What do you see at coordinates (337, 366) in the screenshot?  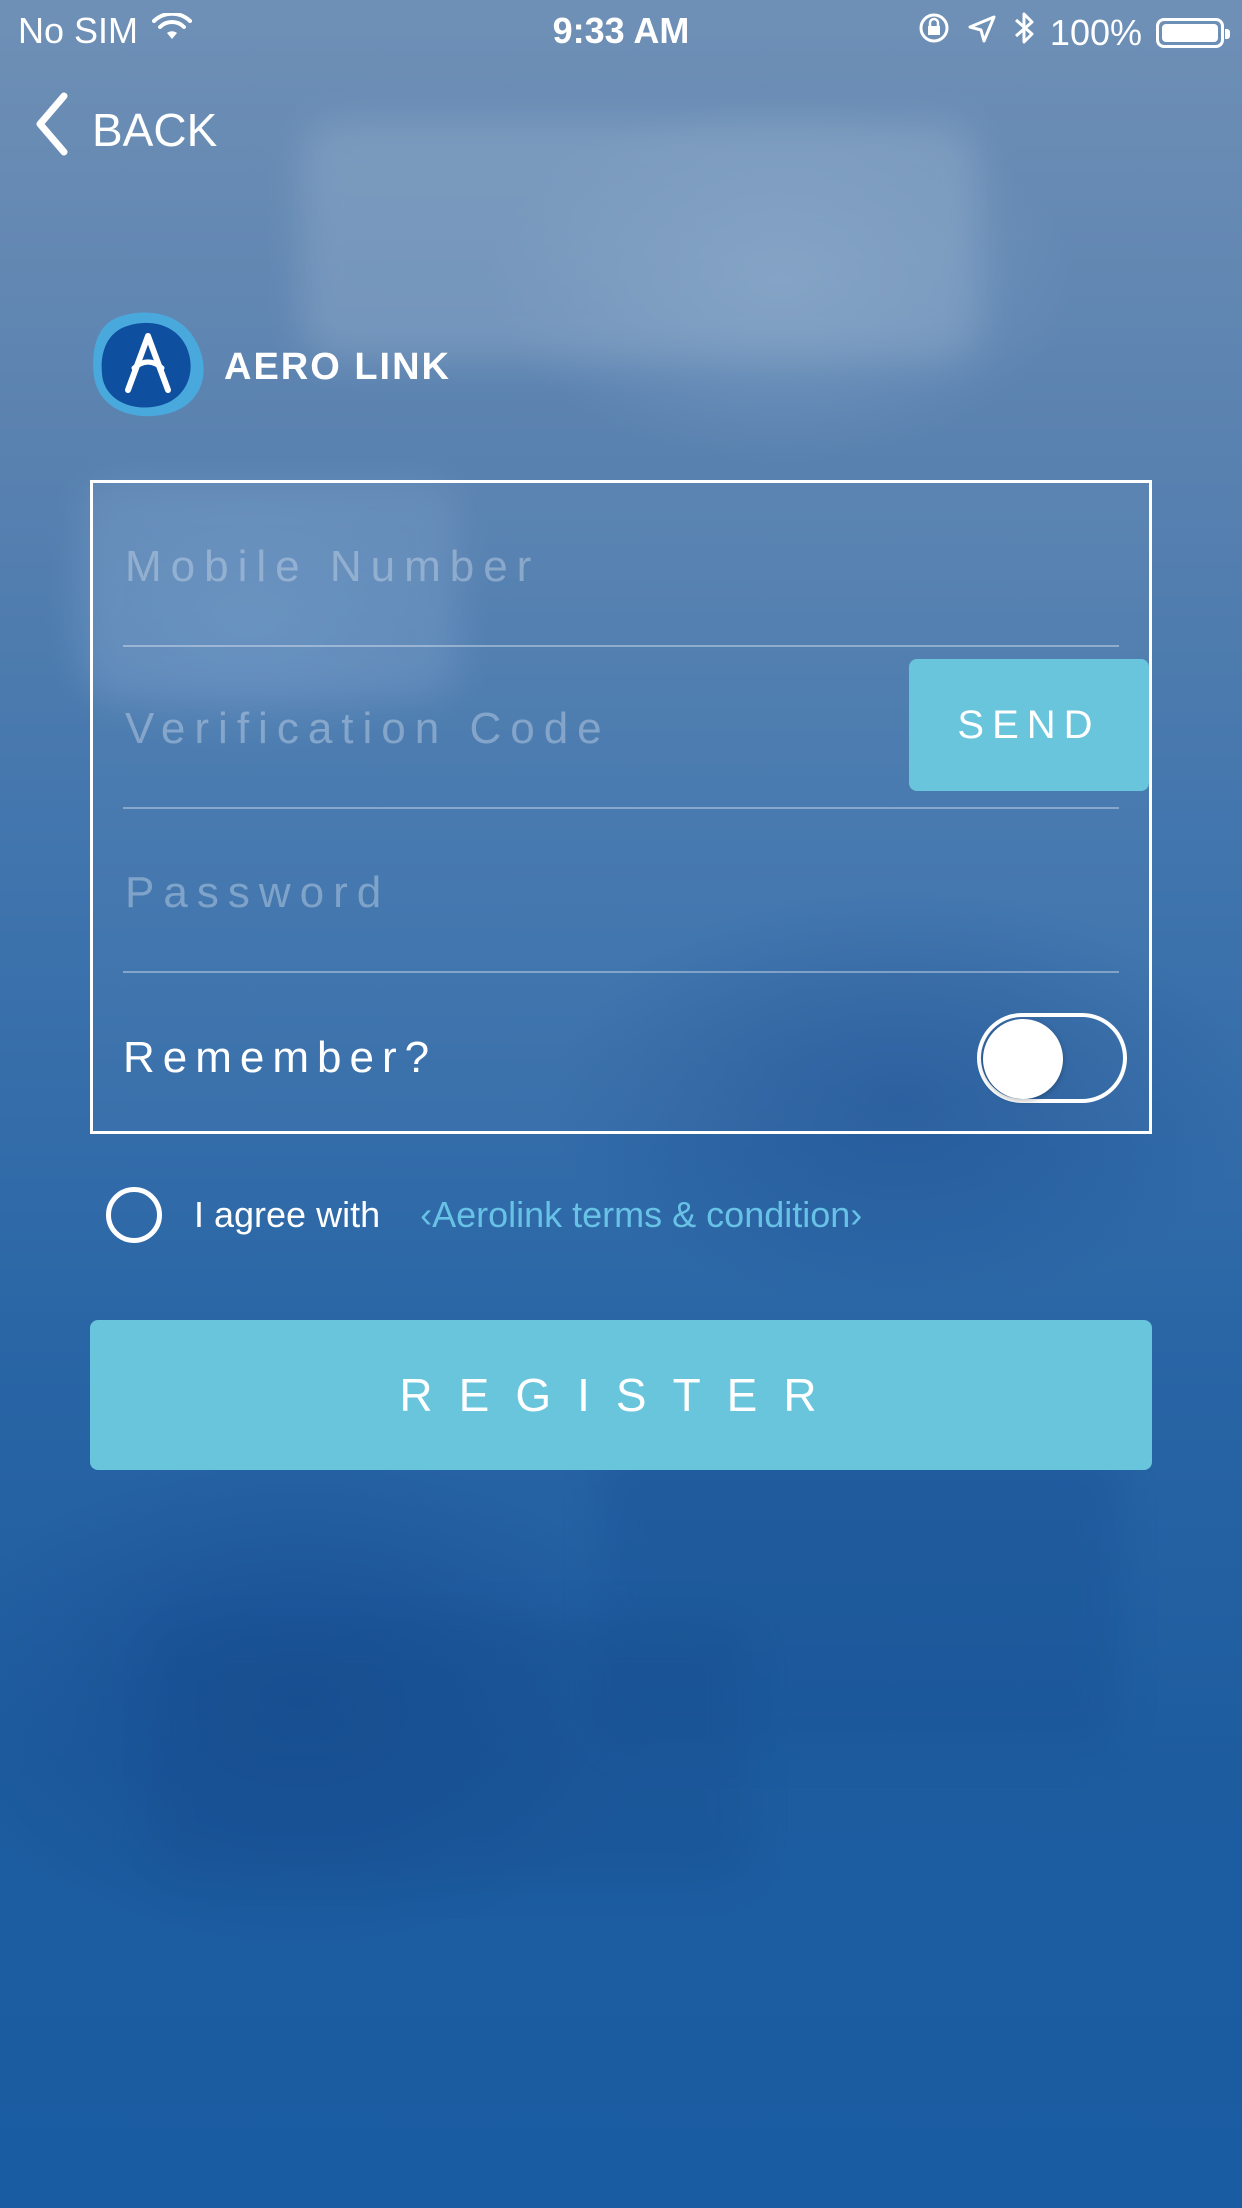 I see `brand-name: AERO LINK` at bounding box center [337, 366].